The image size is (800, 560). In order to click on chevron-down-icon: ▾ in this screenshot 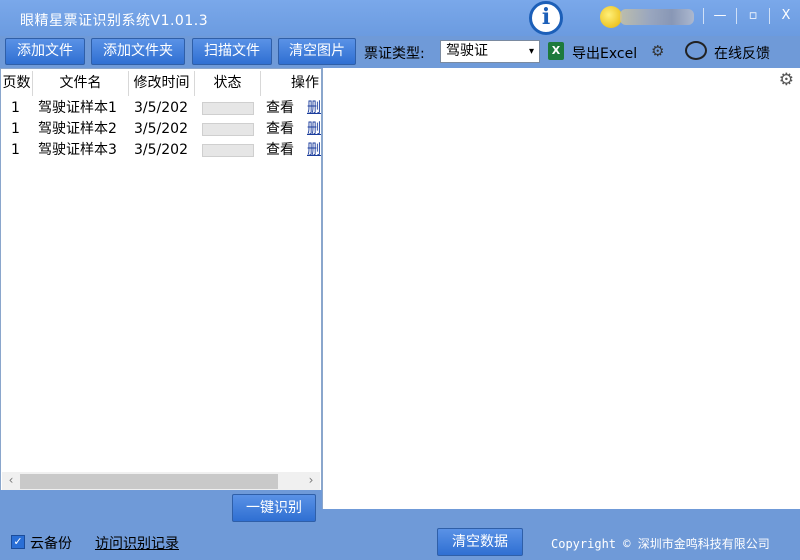, I will do `click(531, 51)`.